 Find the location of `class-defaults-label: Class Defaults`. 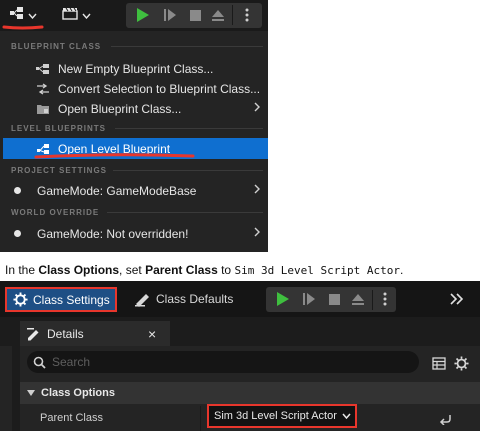

class-defaults-label: Class Defaults is located at coordinates (195, 299).